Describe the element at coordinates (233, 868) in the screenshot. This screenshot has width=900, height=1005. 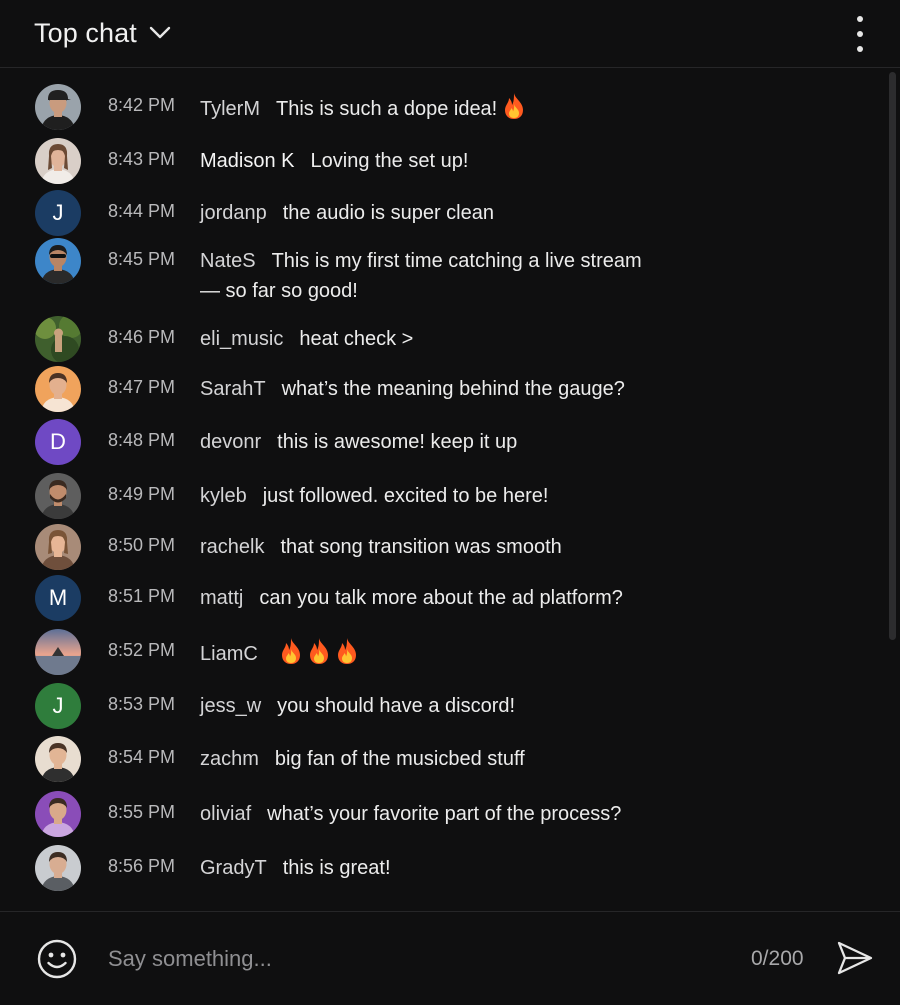
I see `message-author: GradyT` at that location.